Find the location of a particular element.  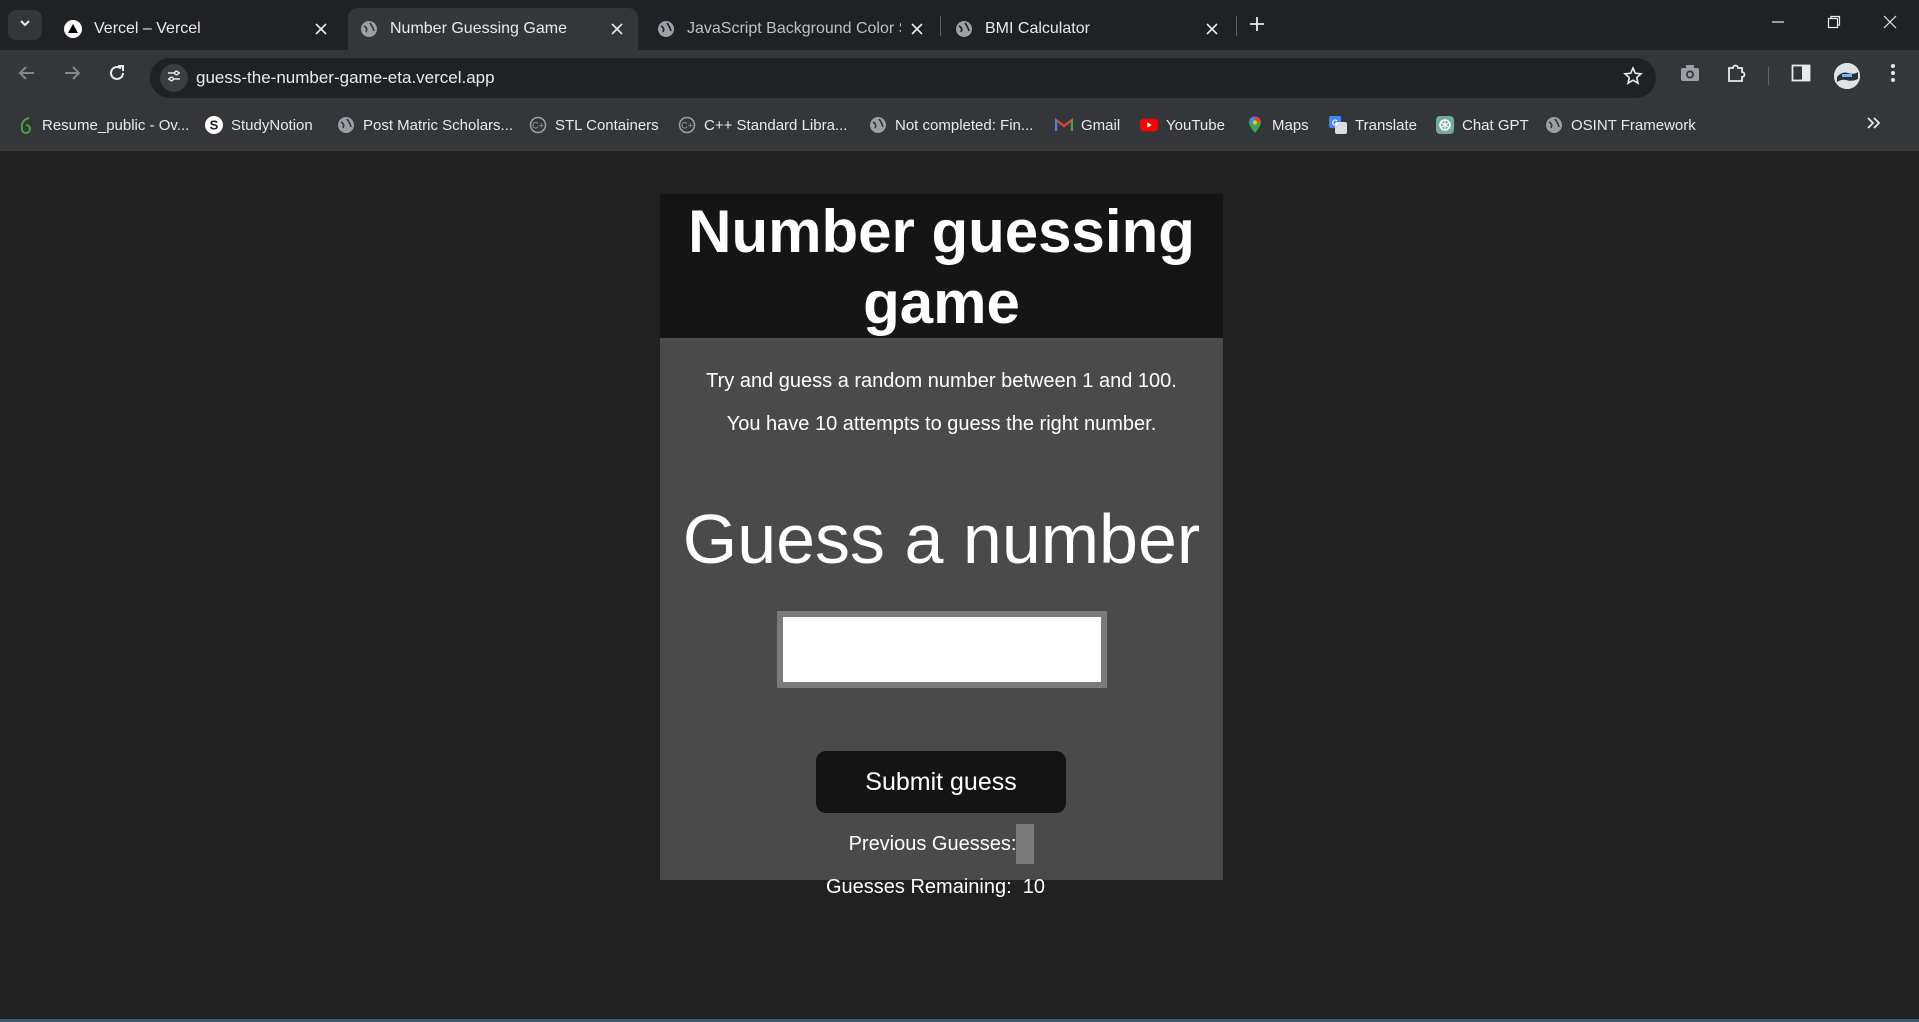

extensions-button is located at coordinates (1736, 75).